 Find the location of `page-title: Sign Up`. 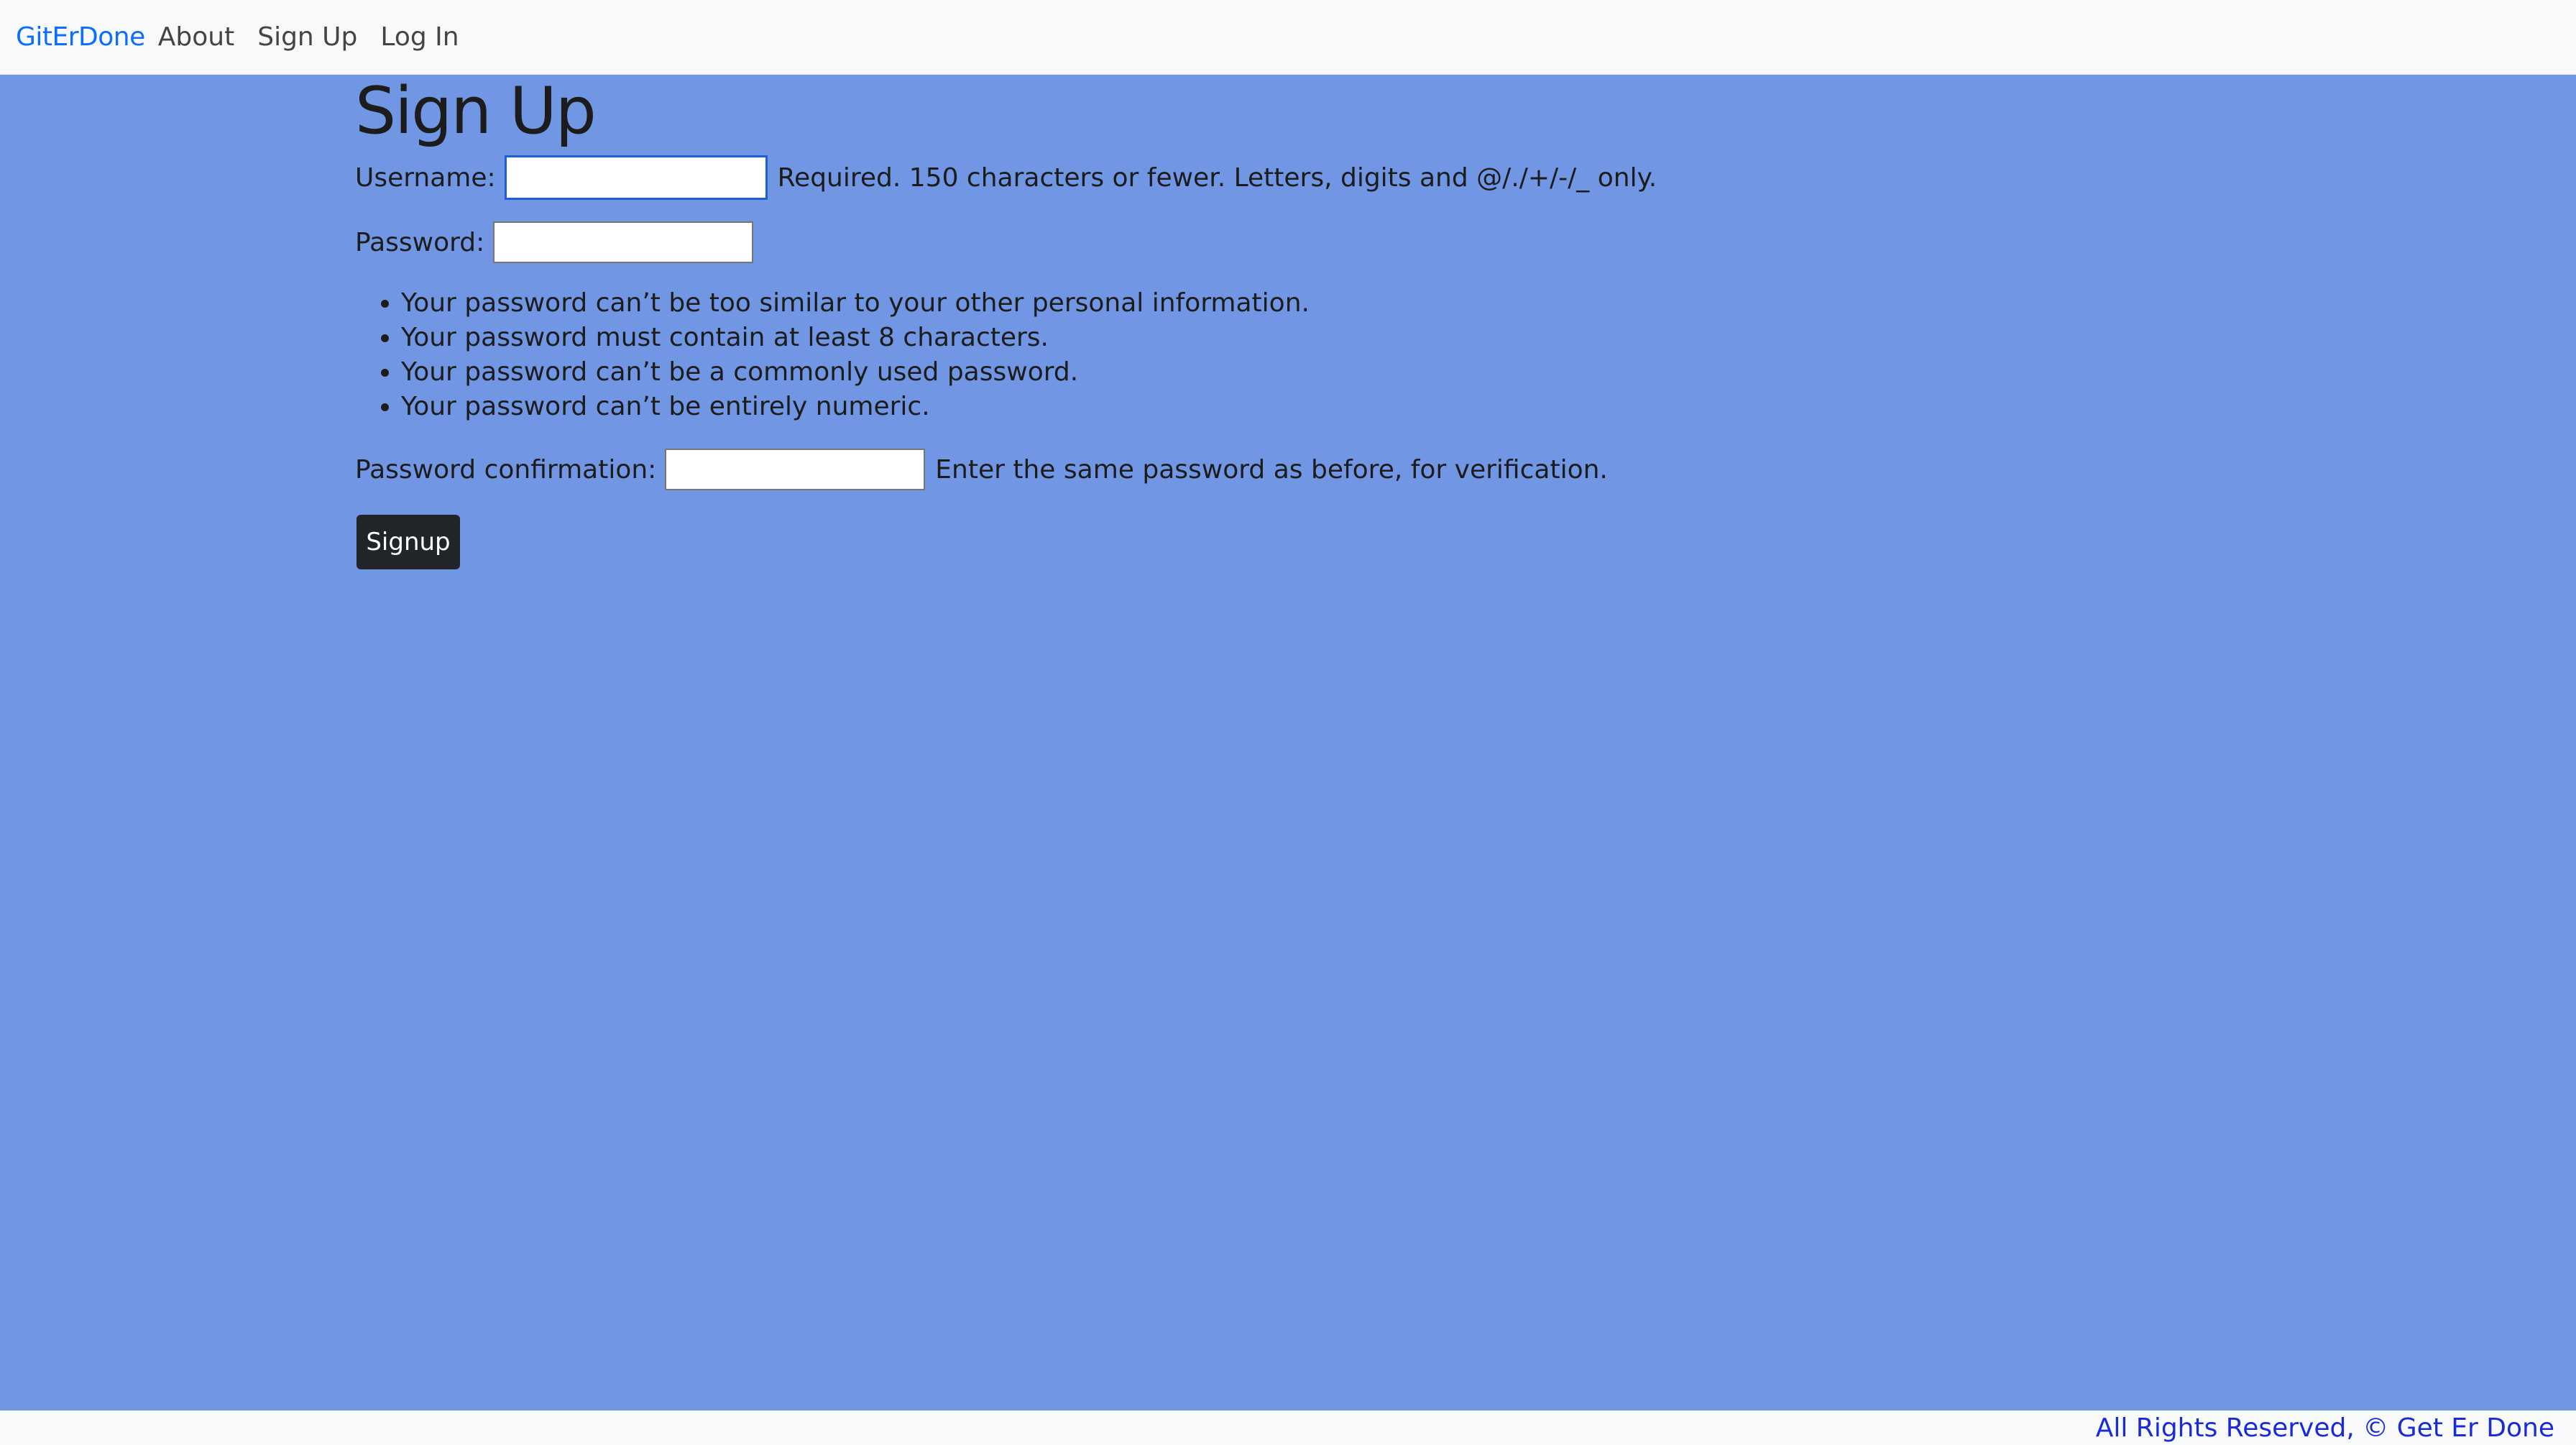

page-title: Sign Up is located at coordinates (476, 111).